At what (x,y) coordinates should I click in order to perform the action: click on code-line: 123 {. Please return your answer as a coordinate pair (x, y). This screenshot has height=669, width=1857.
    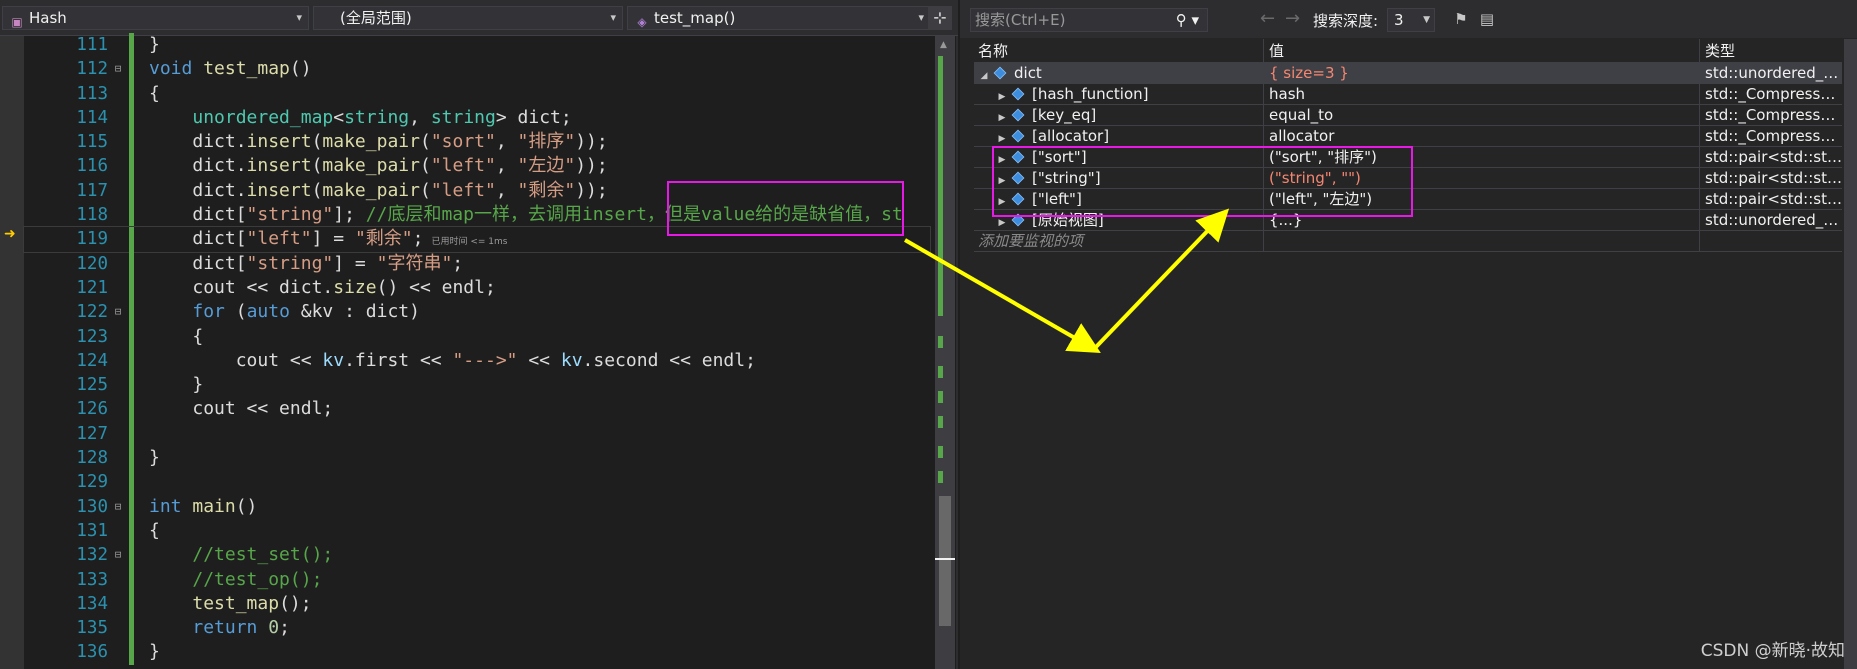
    Looking at the image, I should click on (477, 336).